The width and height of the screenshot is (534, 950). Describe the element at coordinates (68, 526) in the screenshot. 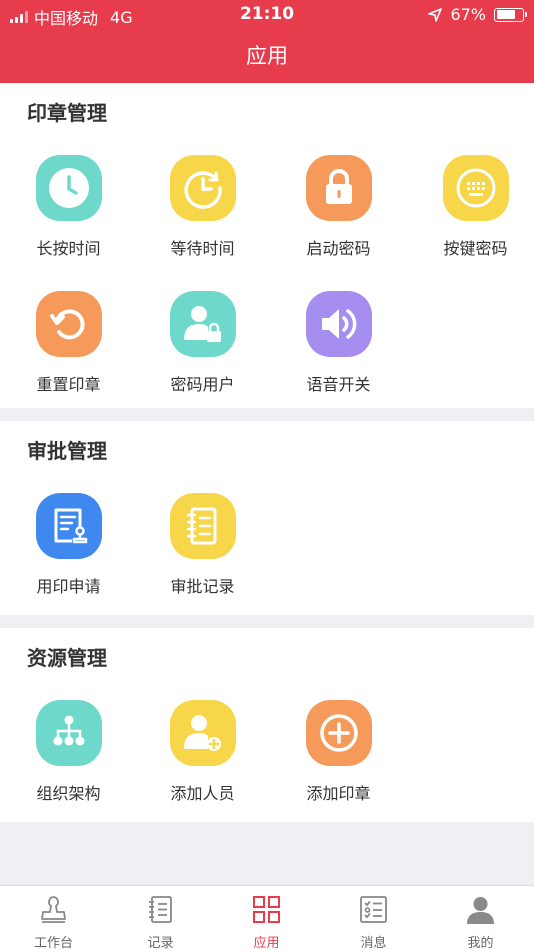

I see `seal-application-icon` at that location.